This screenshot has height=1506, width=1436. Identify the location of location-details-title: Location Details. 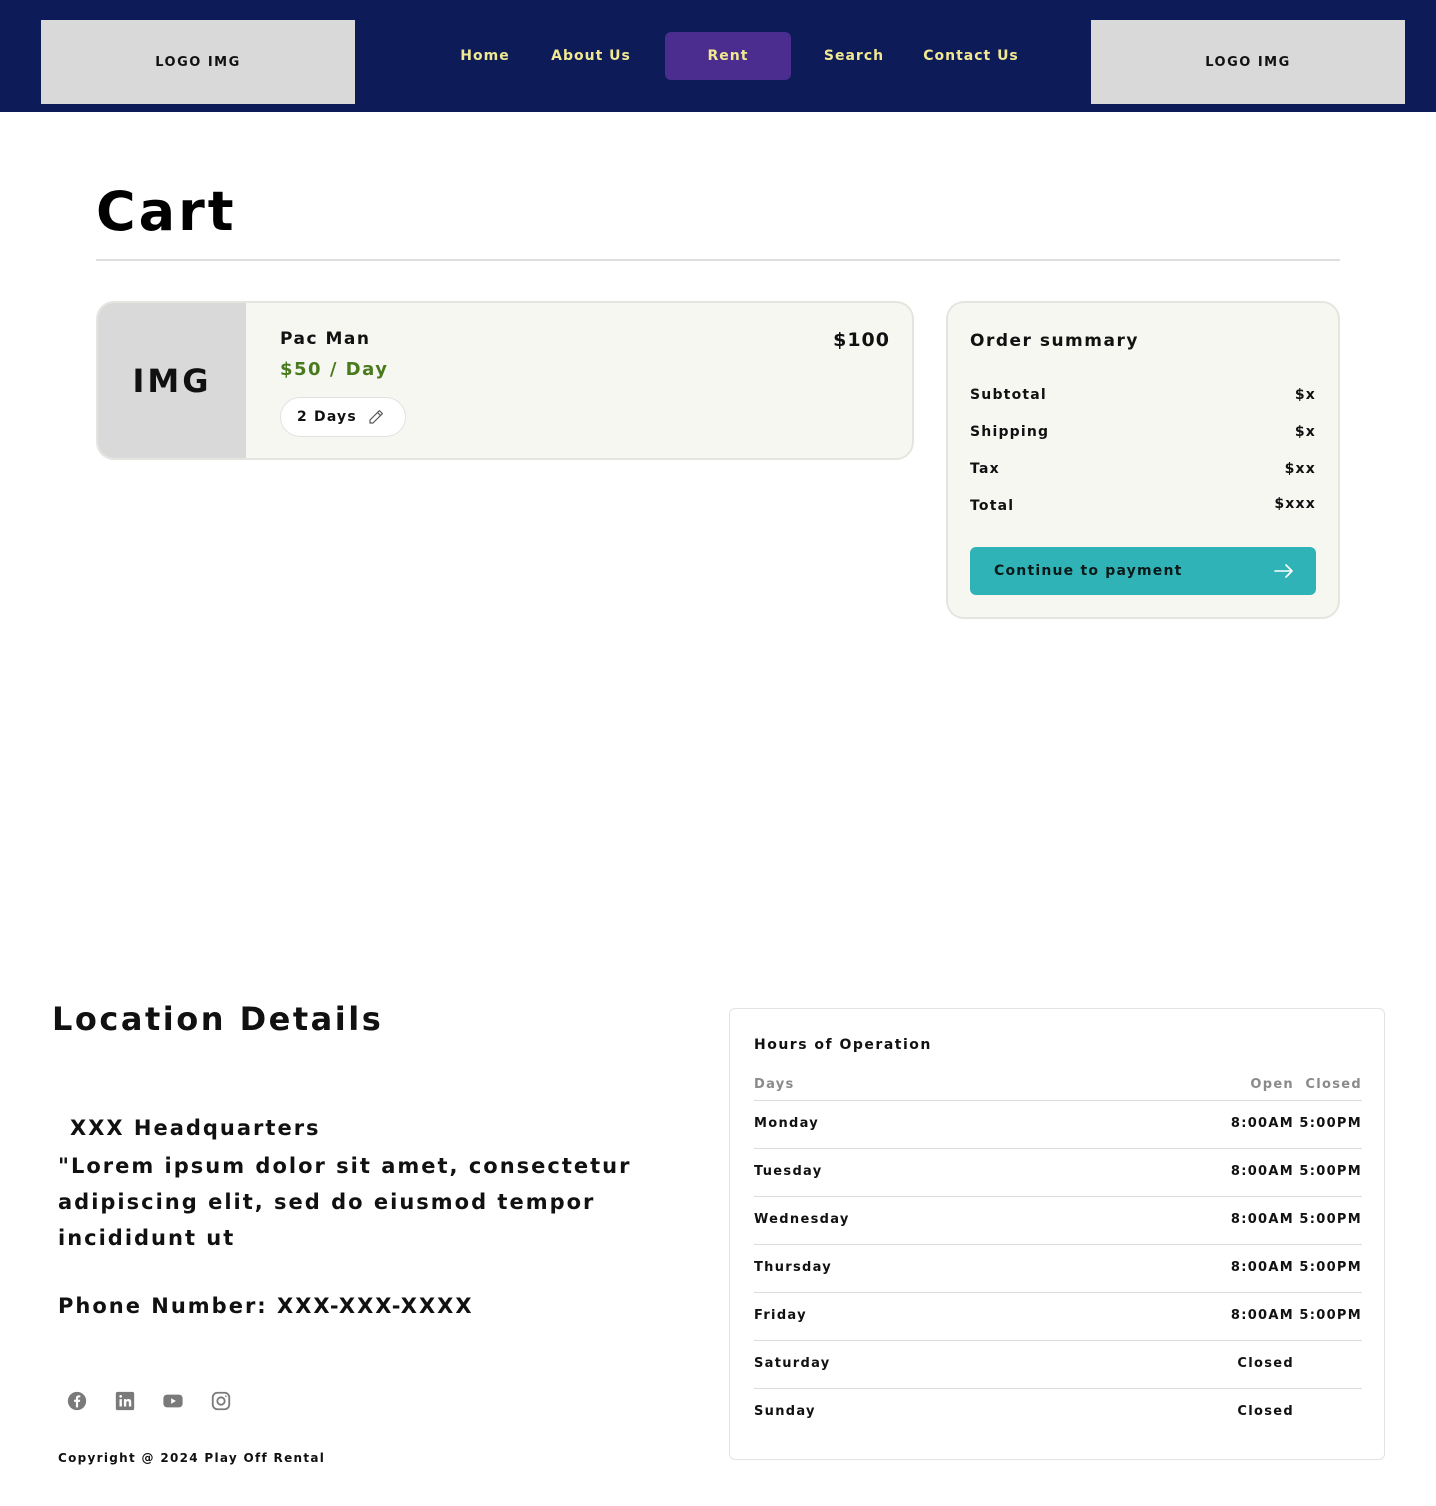
(218, 1019).